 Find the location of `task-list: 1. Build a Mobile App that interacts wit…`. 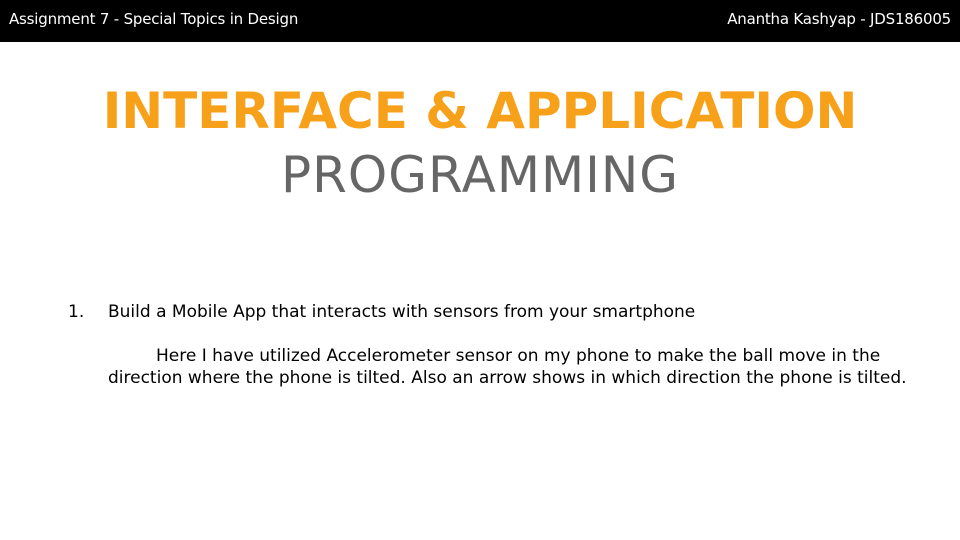

task-list: 1. Build a Mobile App that interacts wit… is located at coordinates (488, 345).